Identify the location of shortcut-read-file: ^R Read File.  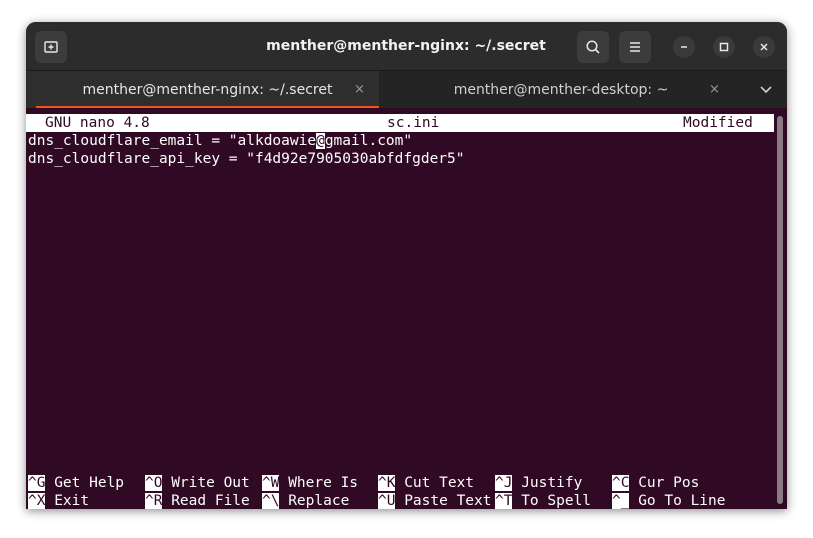
(197, 501).